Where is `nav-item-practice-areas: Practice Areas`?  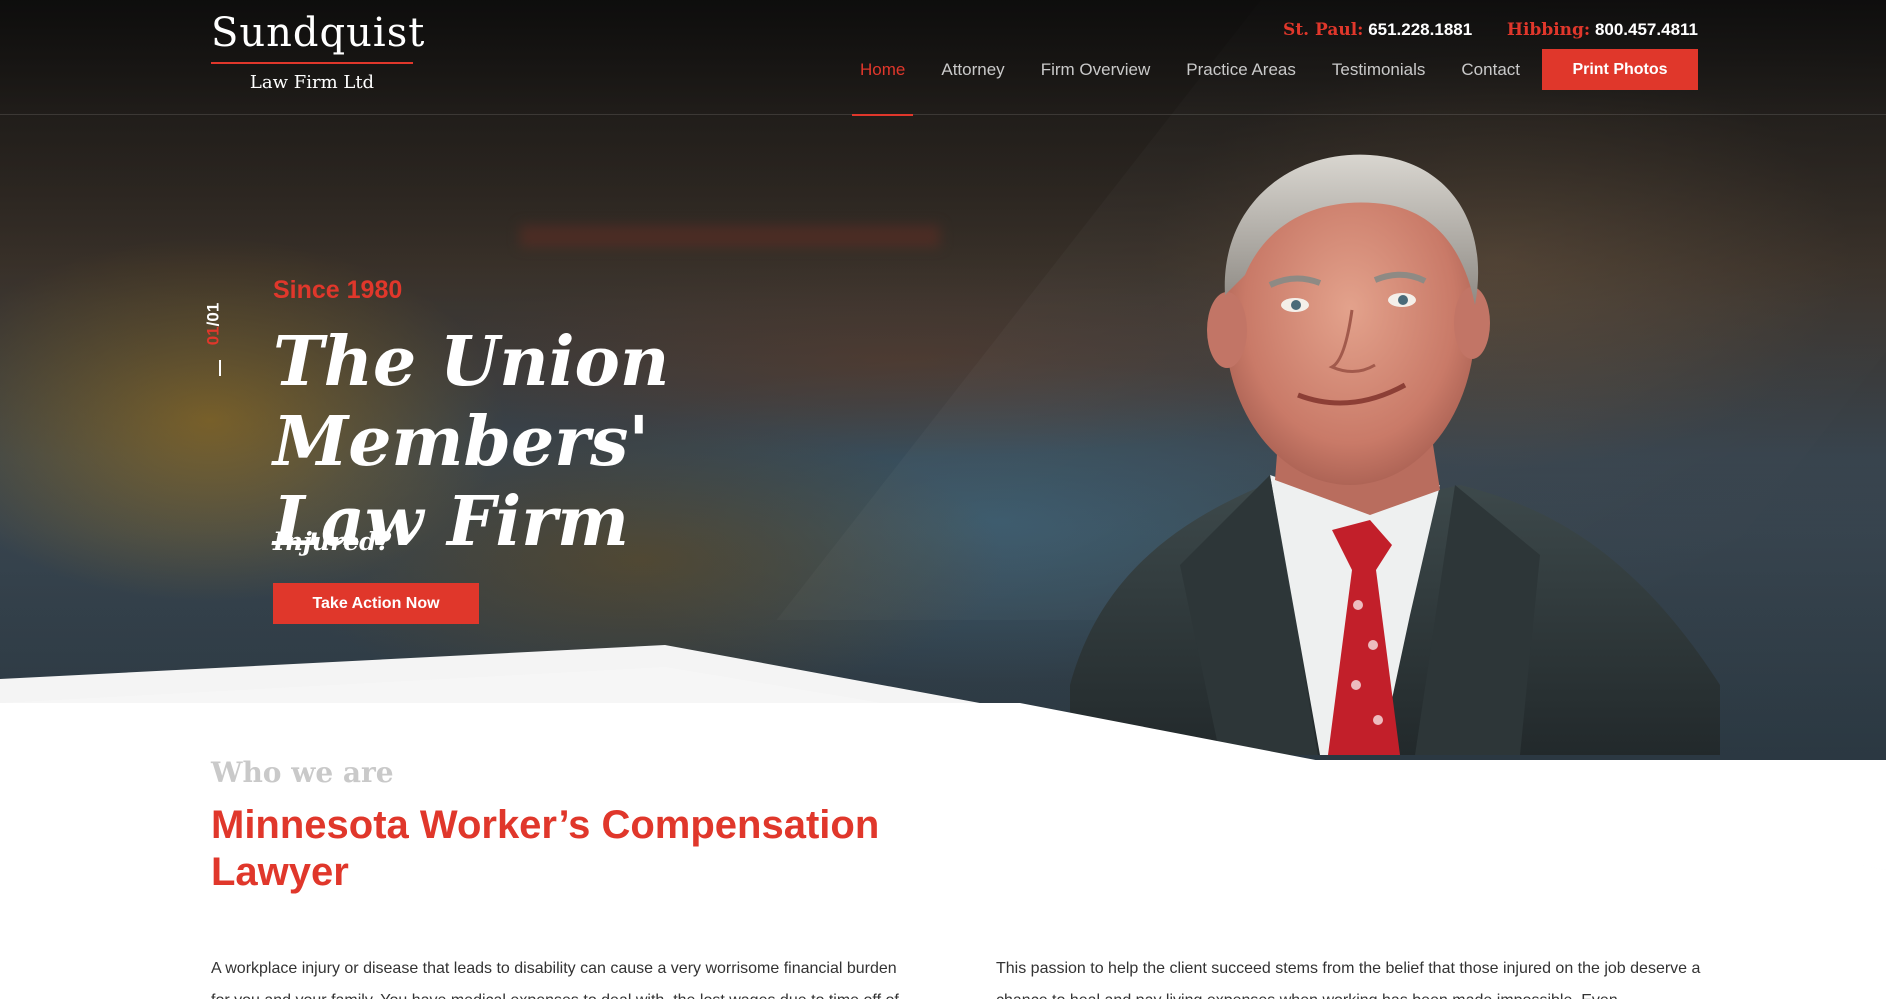 nav-item-practice-areas: Practice Areas is located at coordinates (1241, 70).